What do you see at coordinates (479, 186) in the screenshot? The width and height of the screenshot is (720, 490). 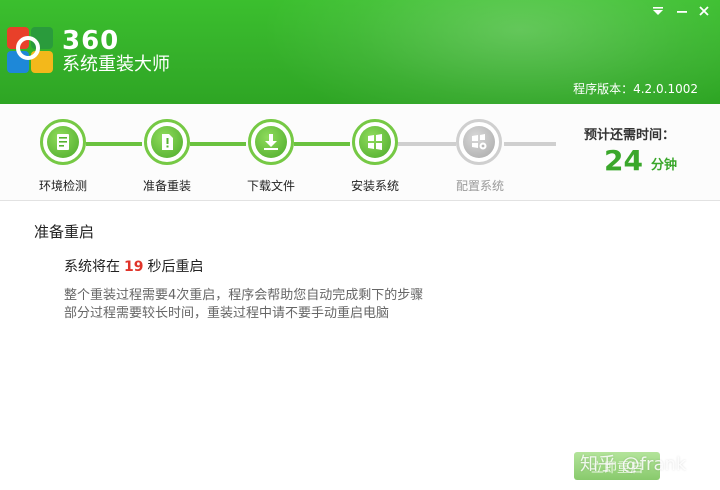 I see `step-label: 配置系统` at bounding box center [479, 186].